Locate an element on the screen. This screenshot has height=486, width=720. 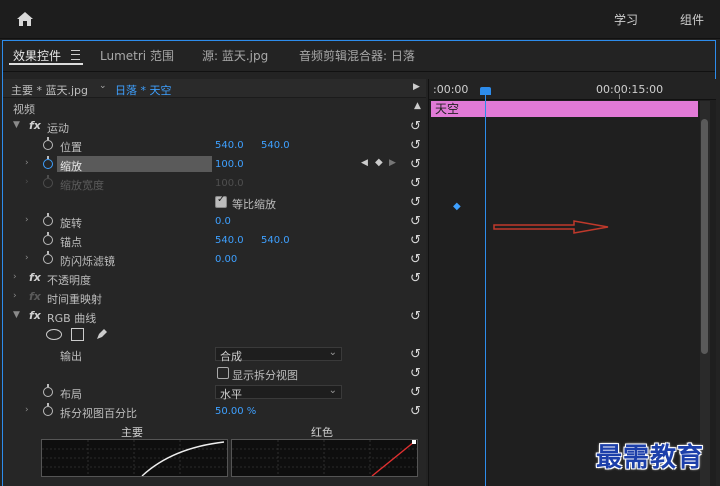
anchor-y-value: 540.0 is located at coordinates (275, 240).